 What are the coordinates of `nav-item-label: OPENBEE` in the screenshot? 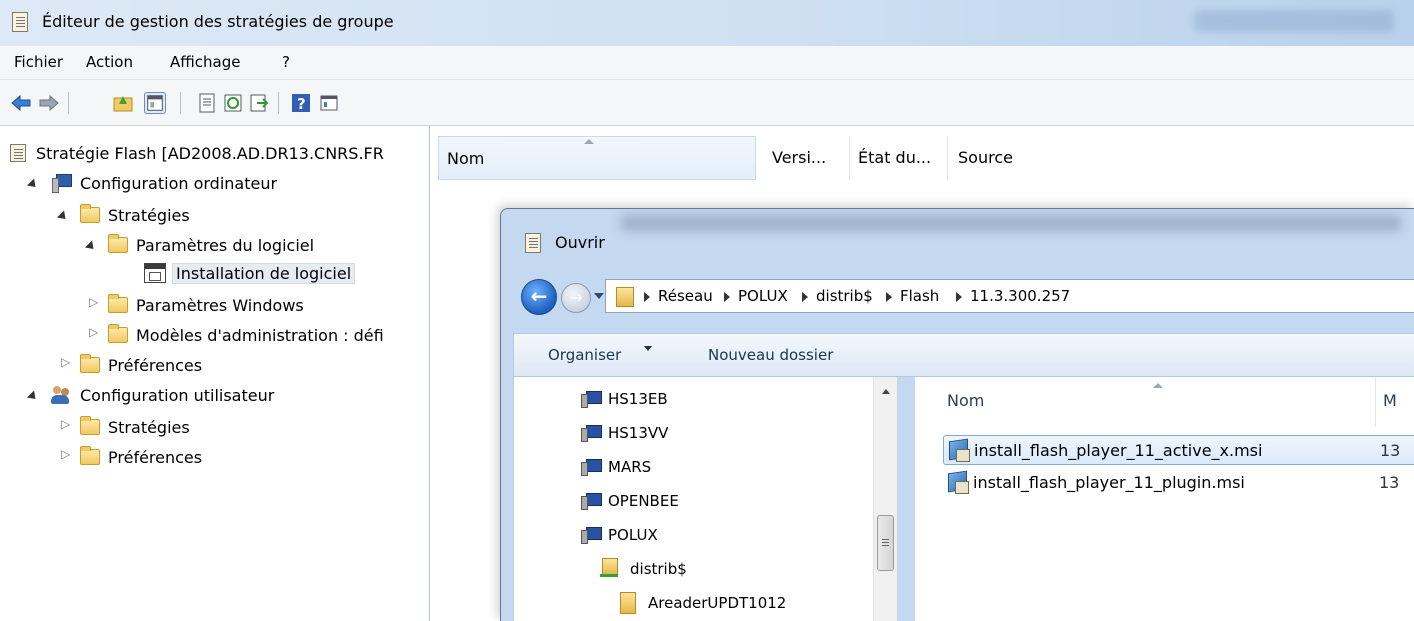 It's located at (643, 501).